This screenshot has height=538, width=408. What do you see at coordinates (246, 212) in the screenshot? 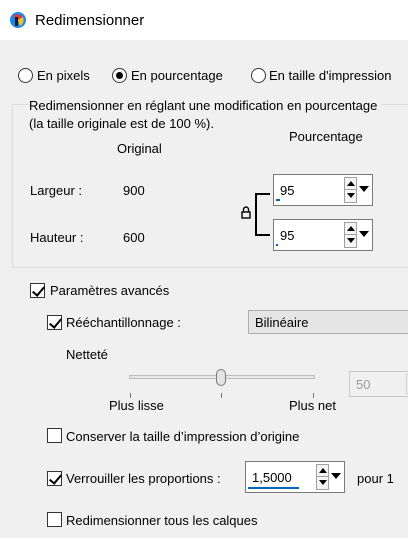
I see `lock-icon` at bounding box center [246, 212].